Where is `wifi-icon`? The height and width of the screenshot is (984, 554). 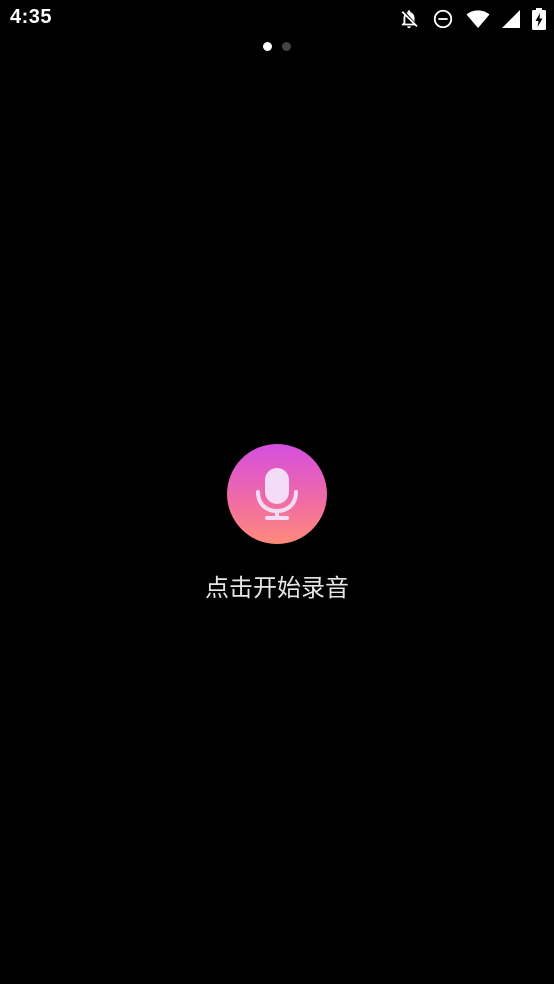 wifi-icon is located at coordinates (478, 19).